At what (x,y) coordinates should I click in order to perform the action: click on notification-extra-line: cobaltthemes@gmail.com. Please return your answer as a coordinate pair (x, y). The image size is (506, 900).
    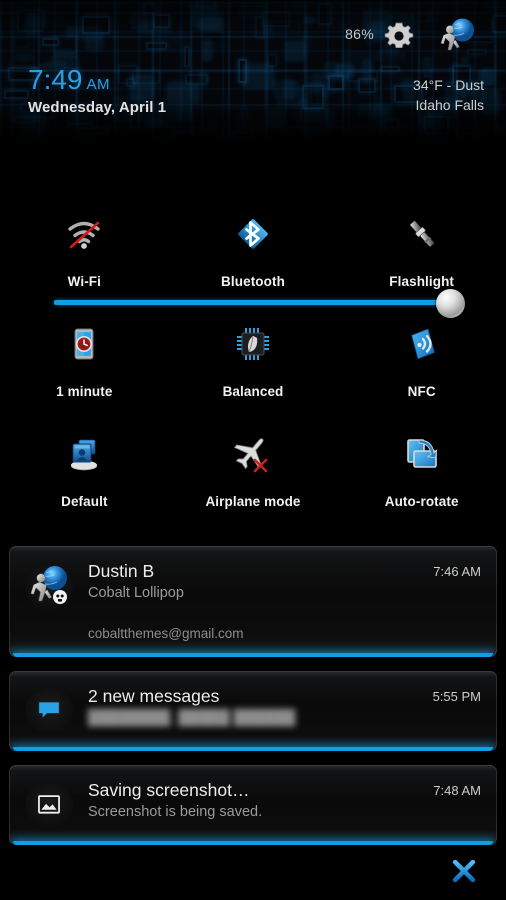
    Looking at the image, I should click on (166, 633).